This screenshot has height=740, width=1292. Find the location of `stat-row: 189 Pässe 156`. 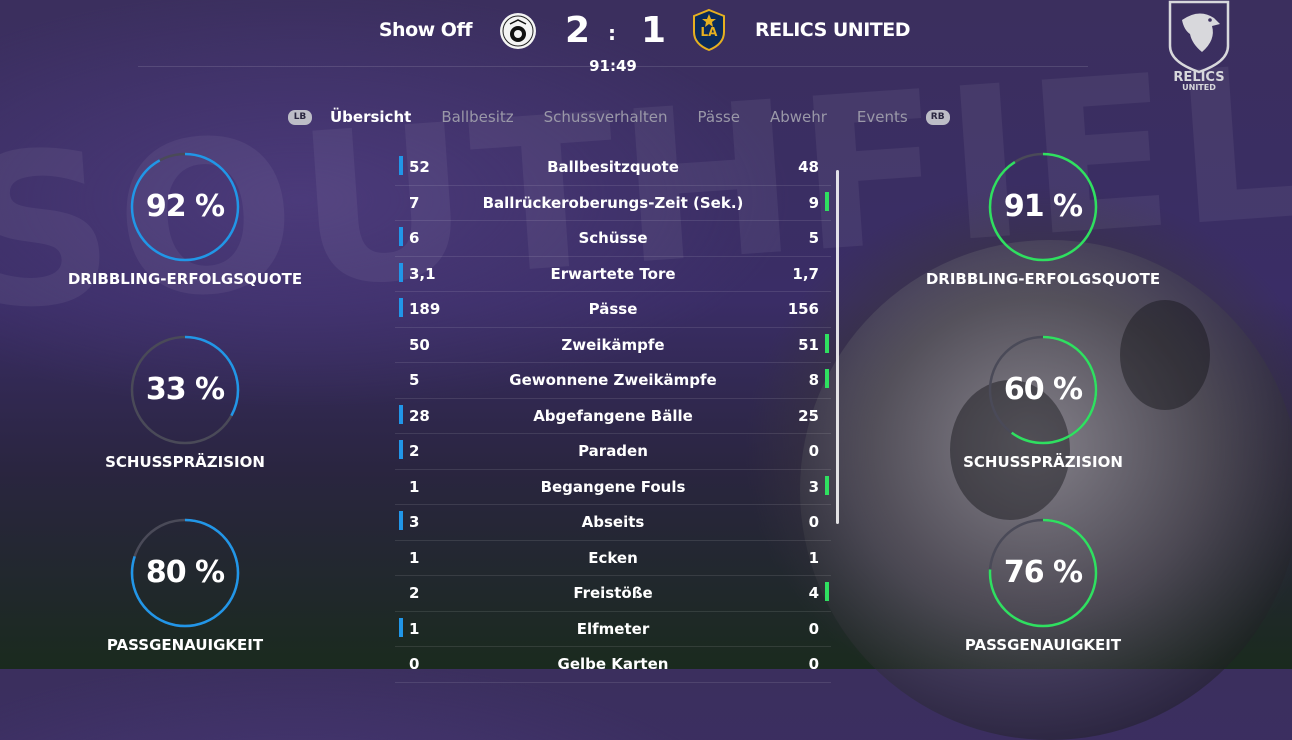

stat-row: 189 Pässe 156 is located at coordinates (613, 310).